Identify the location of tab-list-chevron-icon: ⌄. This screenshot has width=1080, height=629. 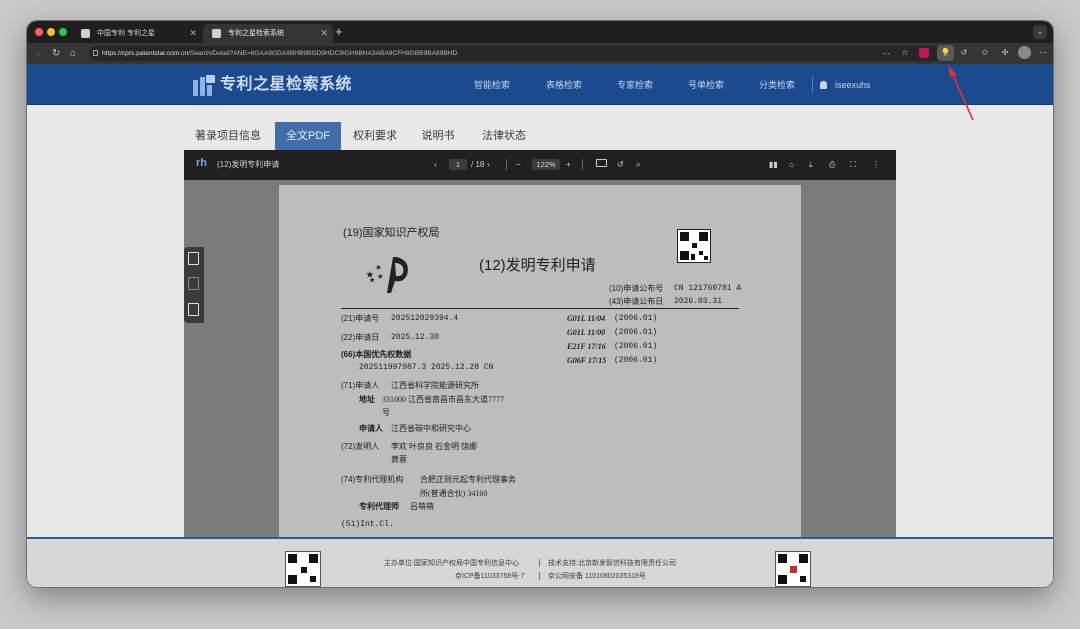
(1040, 32).